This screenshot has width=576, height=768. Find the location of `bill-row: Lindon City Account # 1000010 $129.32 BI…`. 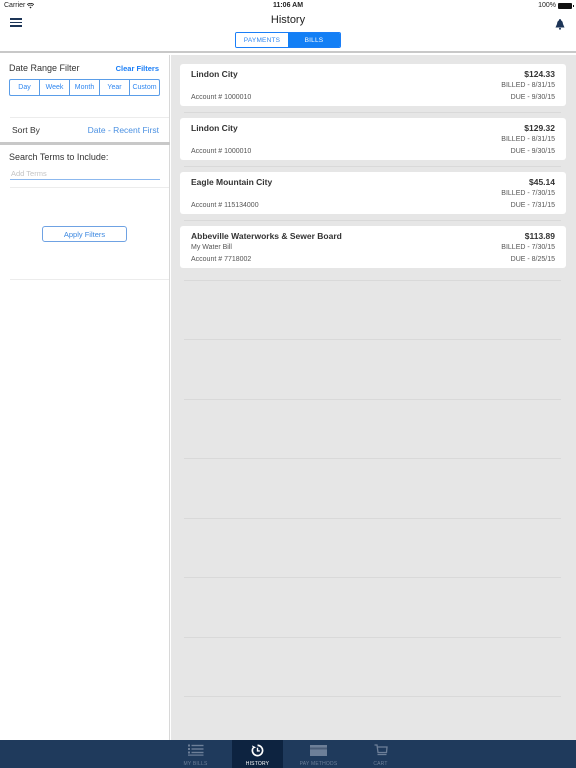

bill-row: Lindon City Account # 1000010 $129.32 BI… is located at coordinates (373, 139).